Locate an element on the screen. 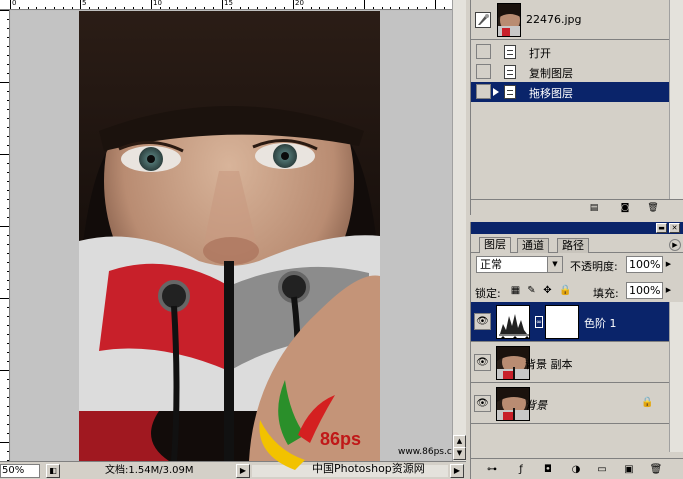 This screenshot has width=683, height=479. fill-arrow-icon: ▶ is located at coordinates (668, 290).